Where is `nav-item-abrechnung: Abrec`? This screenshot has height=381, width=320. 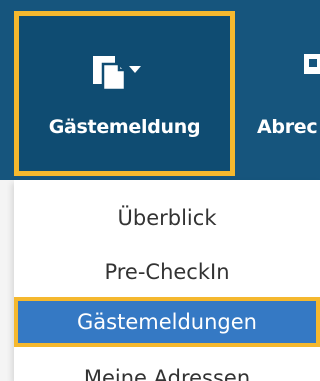
nav-item-abrechnung: Abrec is located at coordinates (280, 90).